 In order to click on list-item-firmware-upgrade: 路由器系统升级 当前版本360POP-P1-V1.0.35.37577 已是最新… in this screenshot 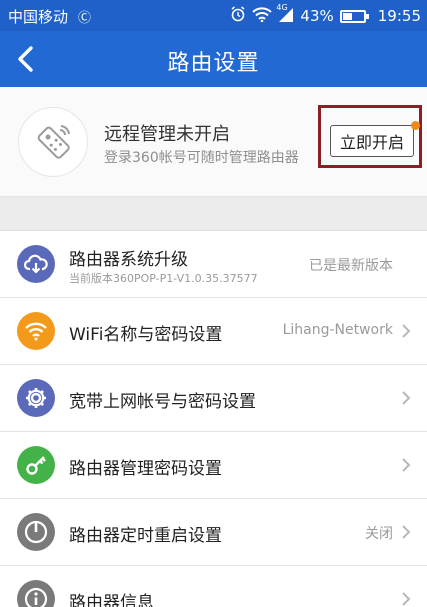, I will do `click(213, 264)`.